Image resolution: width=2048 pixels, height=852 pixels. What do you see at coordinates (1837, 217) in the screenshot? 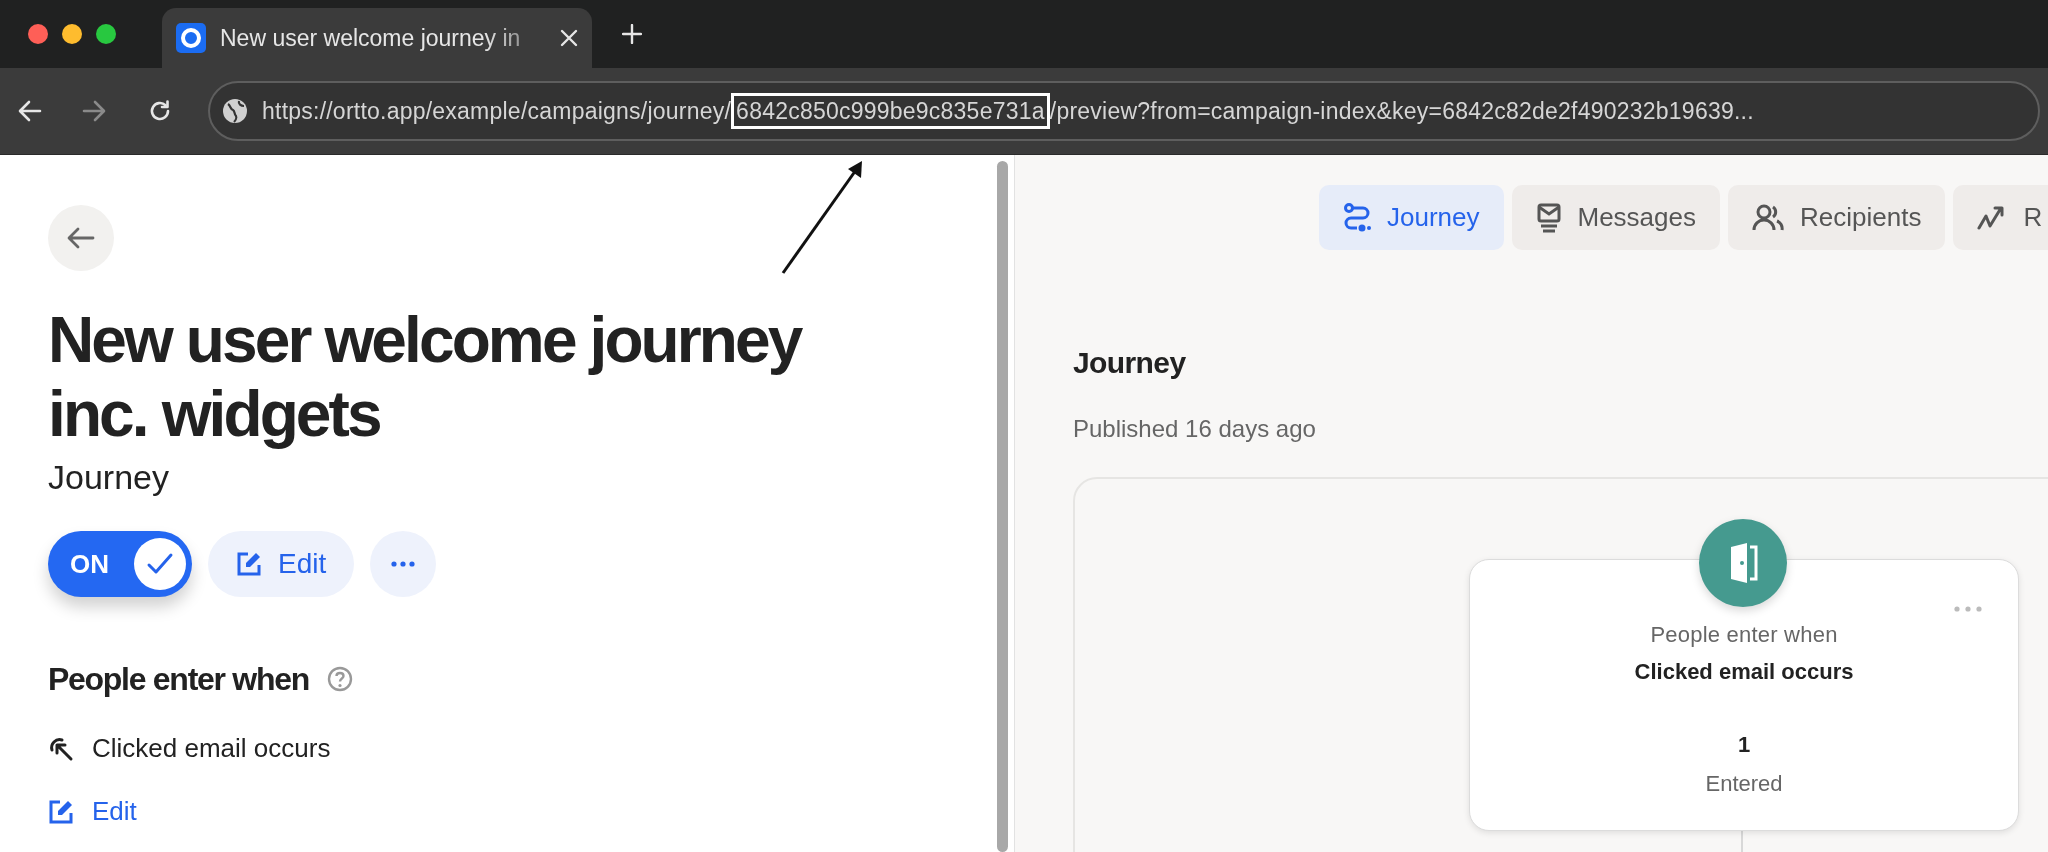
I see `view-tab: Recipients` at bounding box center [1837, 217].